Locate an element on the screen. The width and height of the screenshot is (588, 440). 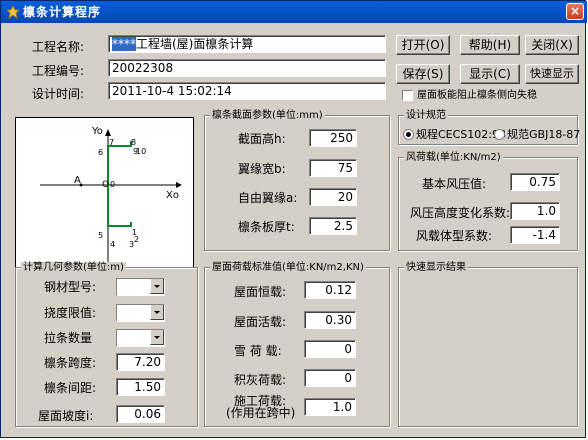
section-height-input: 250 is located at coordinates (333, 138).